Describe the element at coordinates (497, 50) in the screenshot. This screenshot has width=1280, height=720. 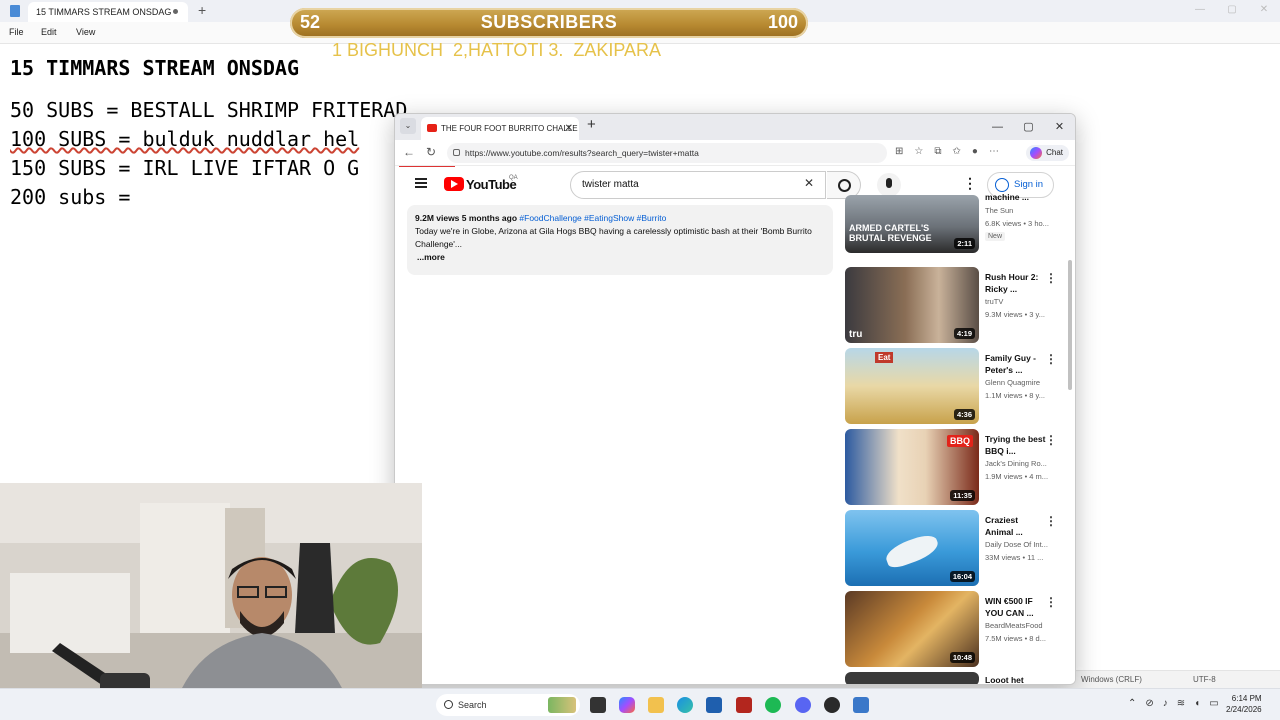
I see `top-supporters-line: 1 BIGHUNCH 2,HATTOTI 3. ZAKIPARA` at that location.